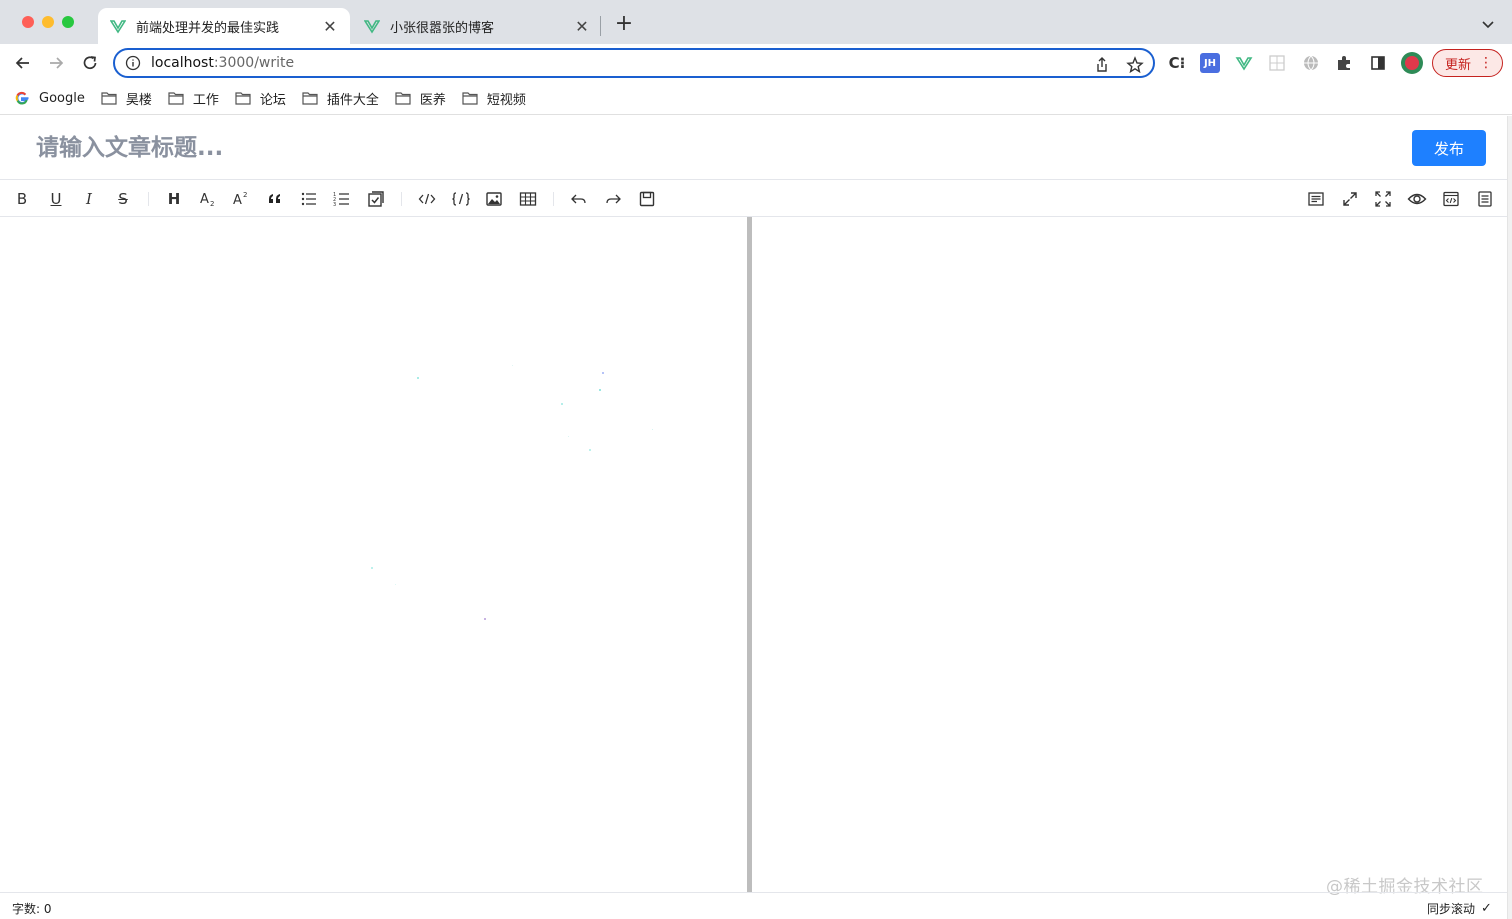 Image resolution: width=1512 pixels, height=919 pixels. I want to click on numbered-list-icon: 123, so click(341, 200).